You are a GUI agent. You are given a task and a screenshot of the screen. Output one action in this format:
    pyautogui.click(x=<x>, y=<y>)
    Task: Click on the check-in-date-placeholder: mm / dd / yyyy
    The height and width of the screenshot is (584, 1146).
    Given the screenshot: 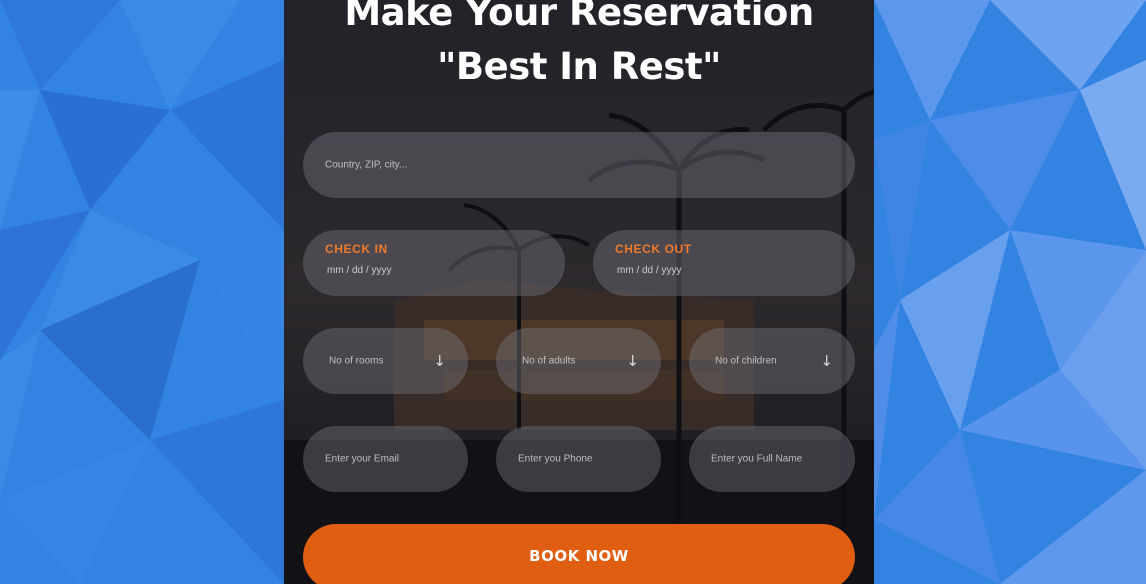 What is the action you would take?
    pyautogui.click(x=359, y=270)
    